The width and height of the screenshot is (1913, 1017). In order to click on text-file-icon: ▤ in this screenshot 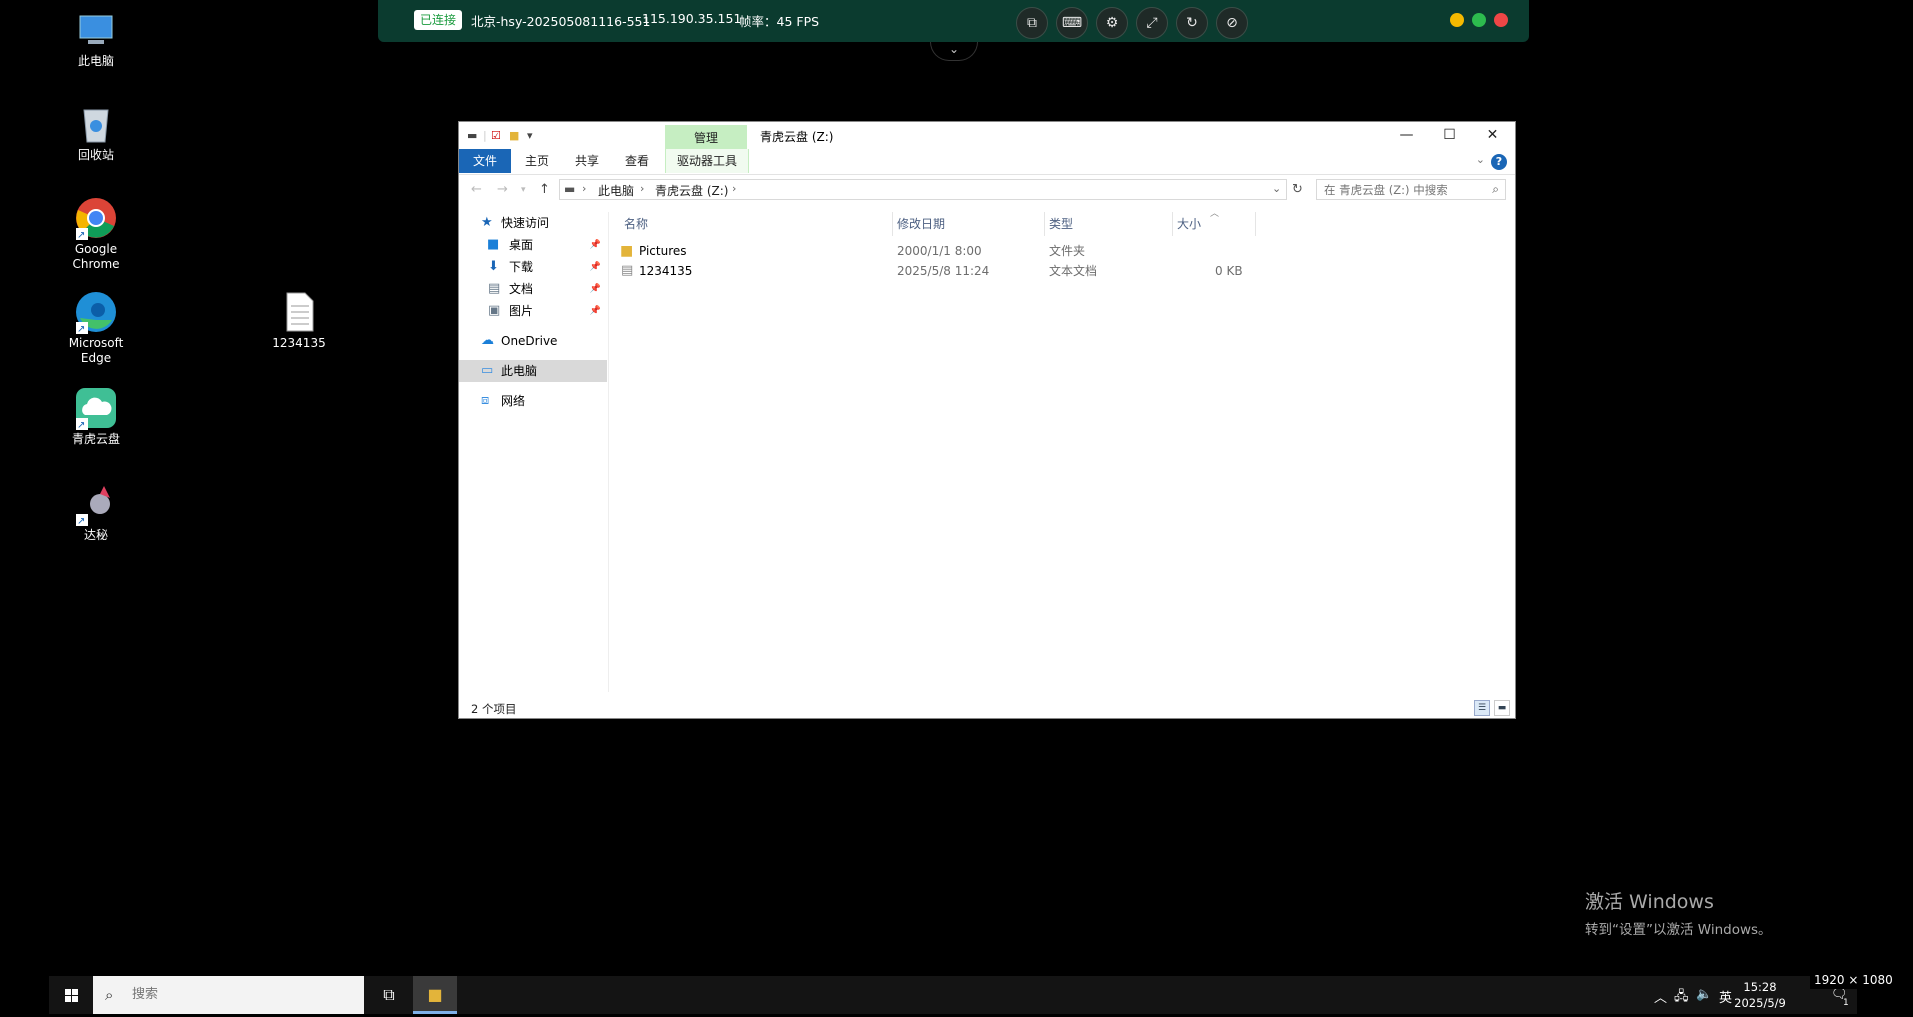, I will do `click(627, 270)`.